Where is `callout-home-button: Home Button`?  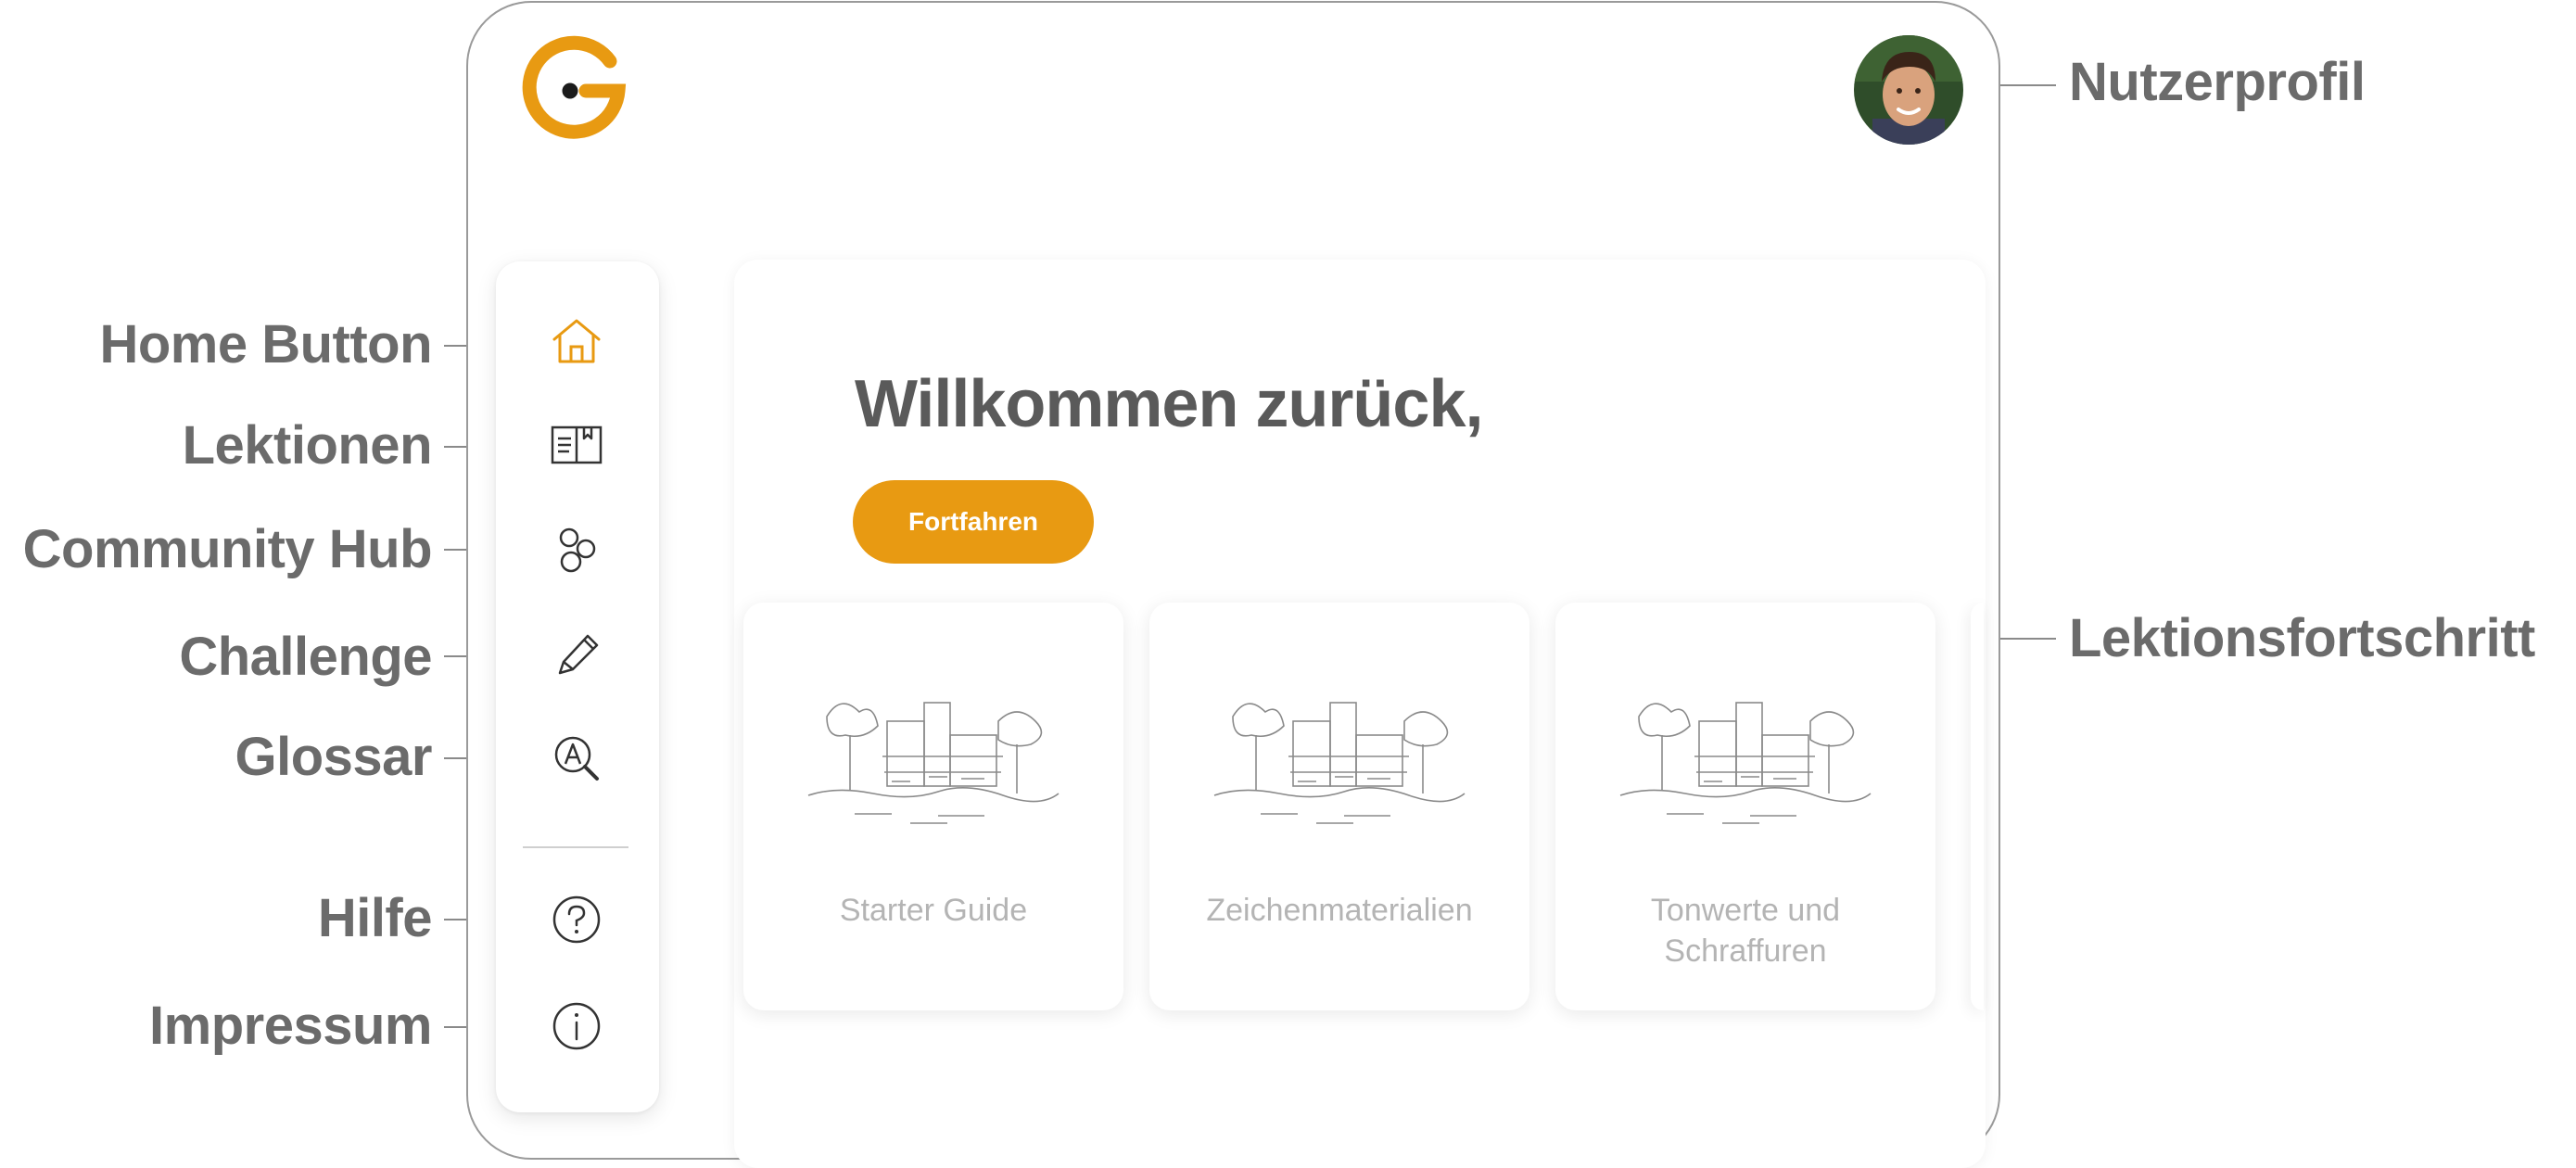
callout-home-button: Home Button is located at coordinates (265, 345).